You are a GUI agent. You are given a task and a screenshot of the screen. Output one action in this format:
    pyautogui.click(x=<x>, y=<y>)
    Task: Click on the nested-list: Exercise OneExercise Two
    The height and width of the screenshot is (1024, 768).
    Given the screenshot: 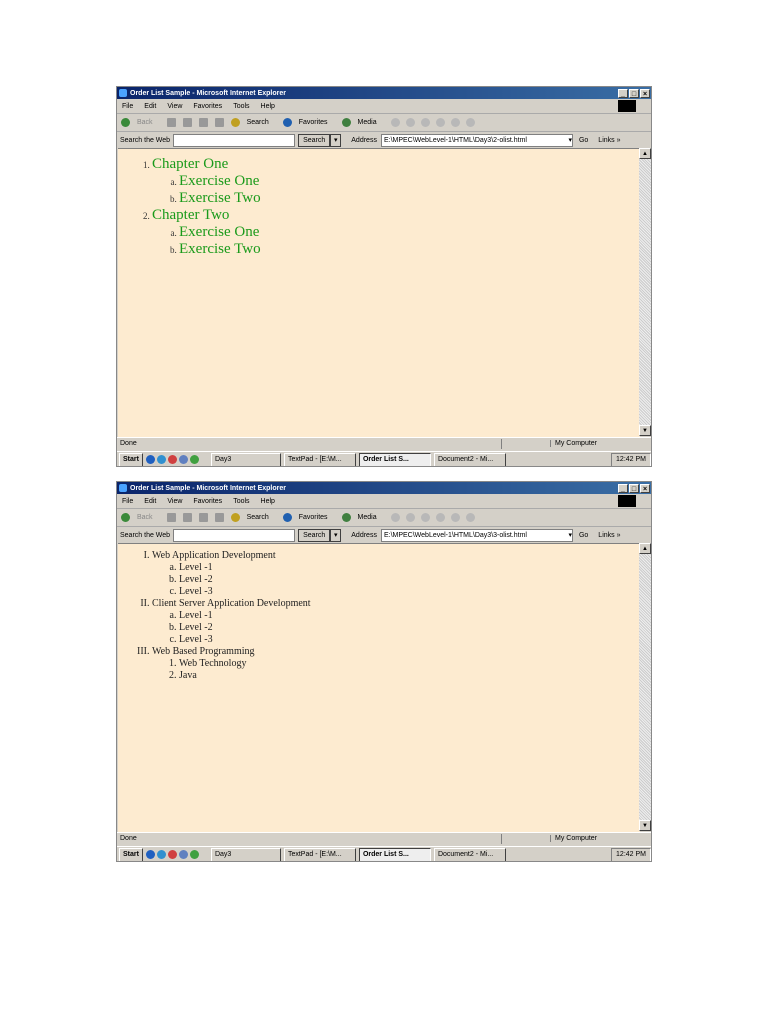 What is the action you would take?
    pyautogui.click(x=396, y=241)
    